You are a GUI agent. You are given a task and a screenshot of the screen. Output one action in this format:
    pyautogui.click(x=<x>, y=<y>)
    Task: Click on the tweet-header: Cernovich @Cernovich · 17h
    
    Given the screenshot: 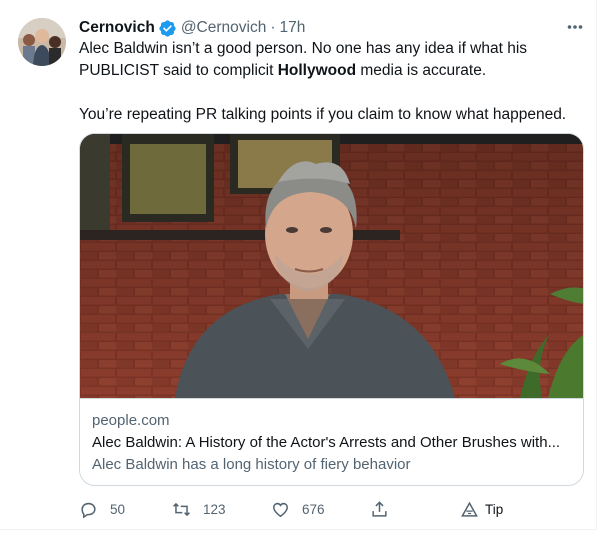 What is the action you would take?
    pyautogui.click(x=192, y=28)
    